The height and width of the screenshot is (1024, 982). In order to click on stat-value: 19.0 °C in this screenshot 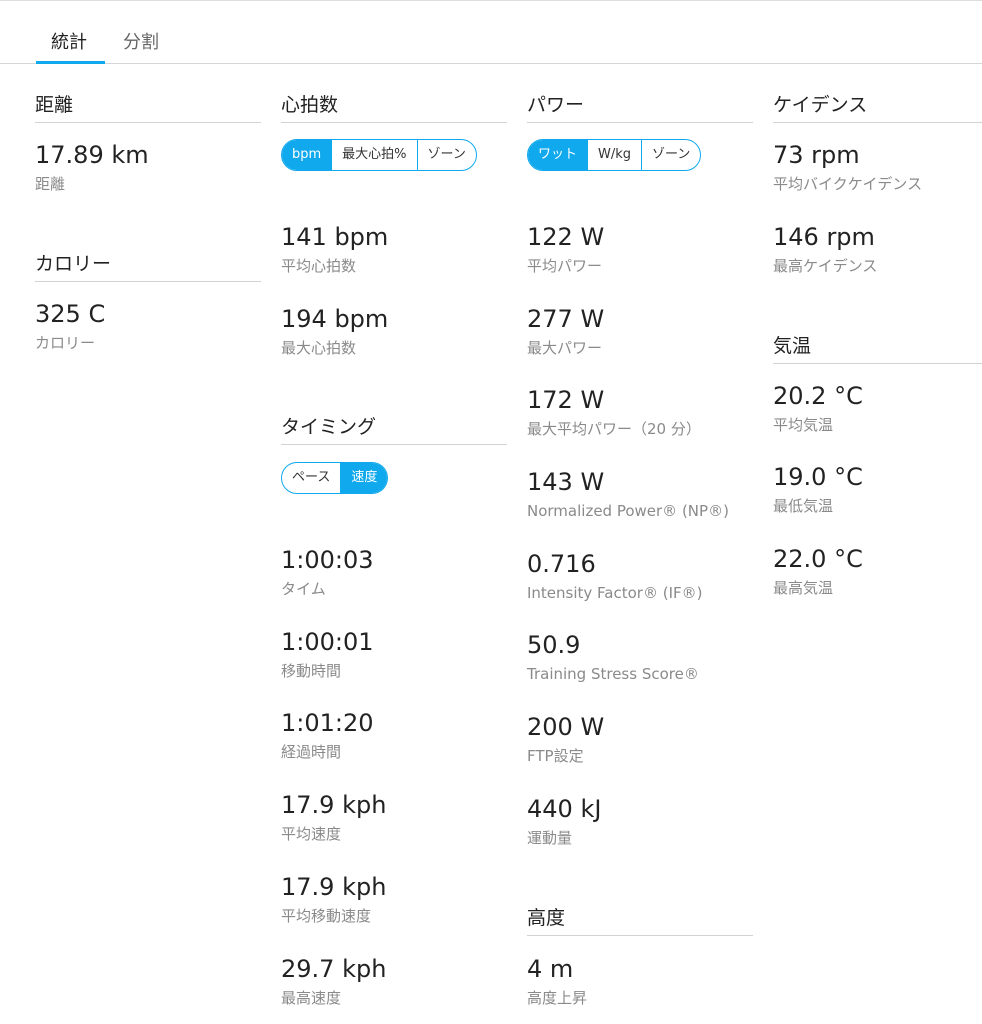, I will do `click(818, 477)`.